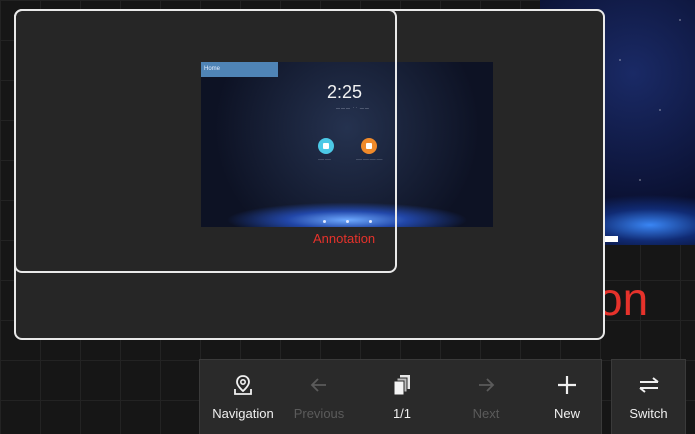 Image resolution: width=695 pixels, height=434 pixels. I want to click on next-label: Next, so click(486, 413).